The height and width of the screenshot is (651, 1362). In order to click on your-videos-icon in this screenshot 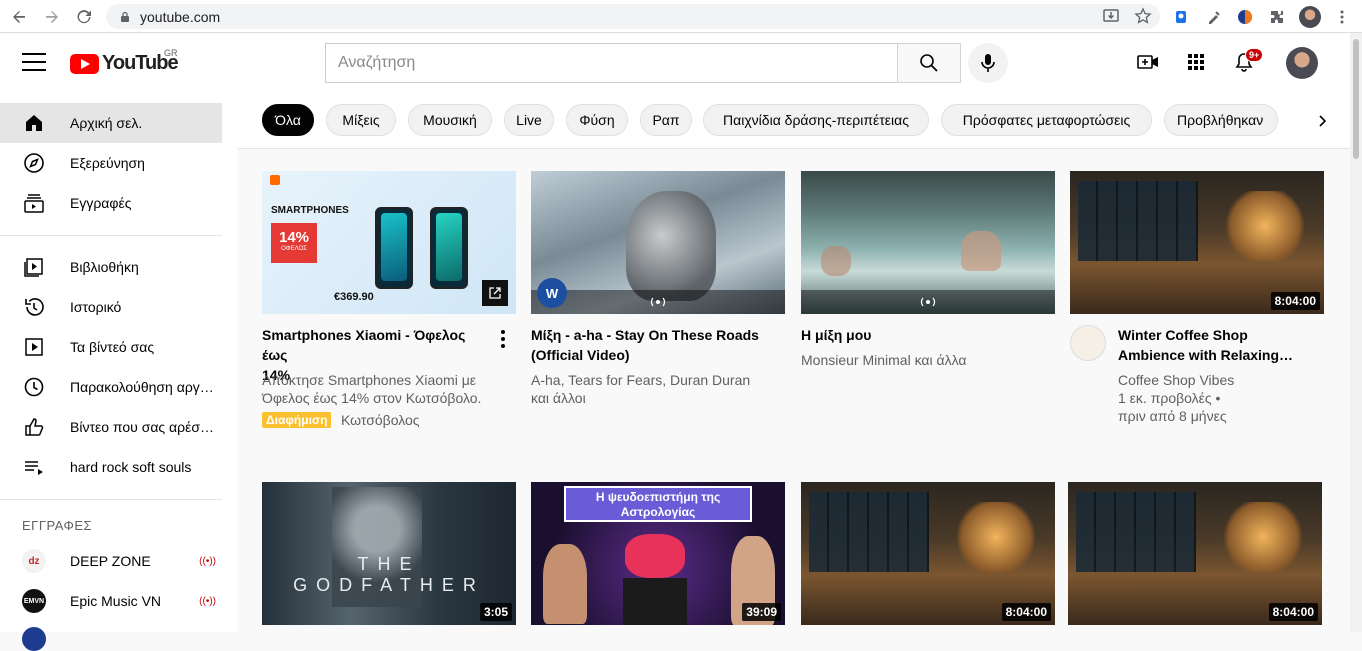, I will do `click(34, 347)`.